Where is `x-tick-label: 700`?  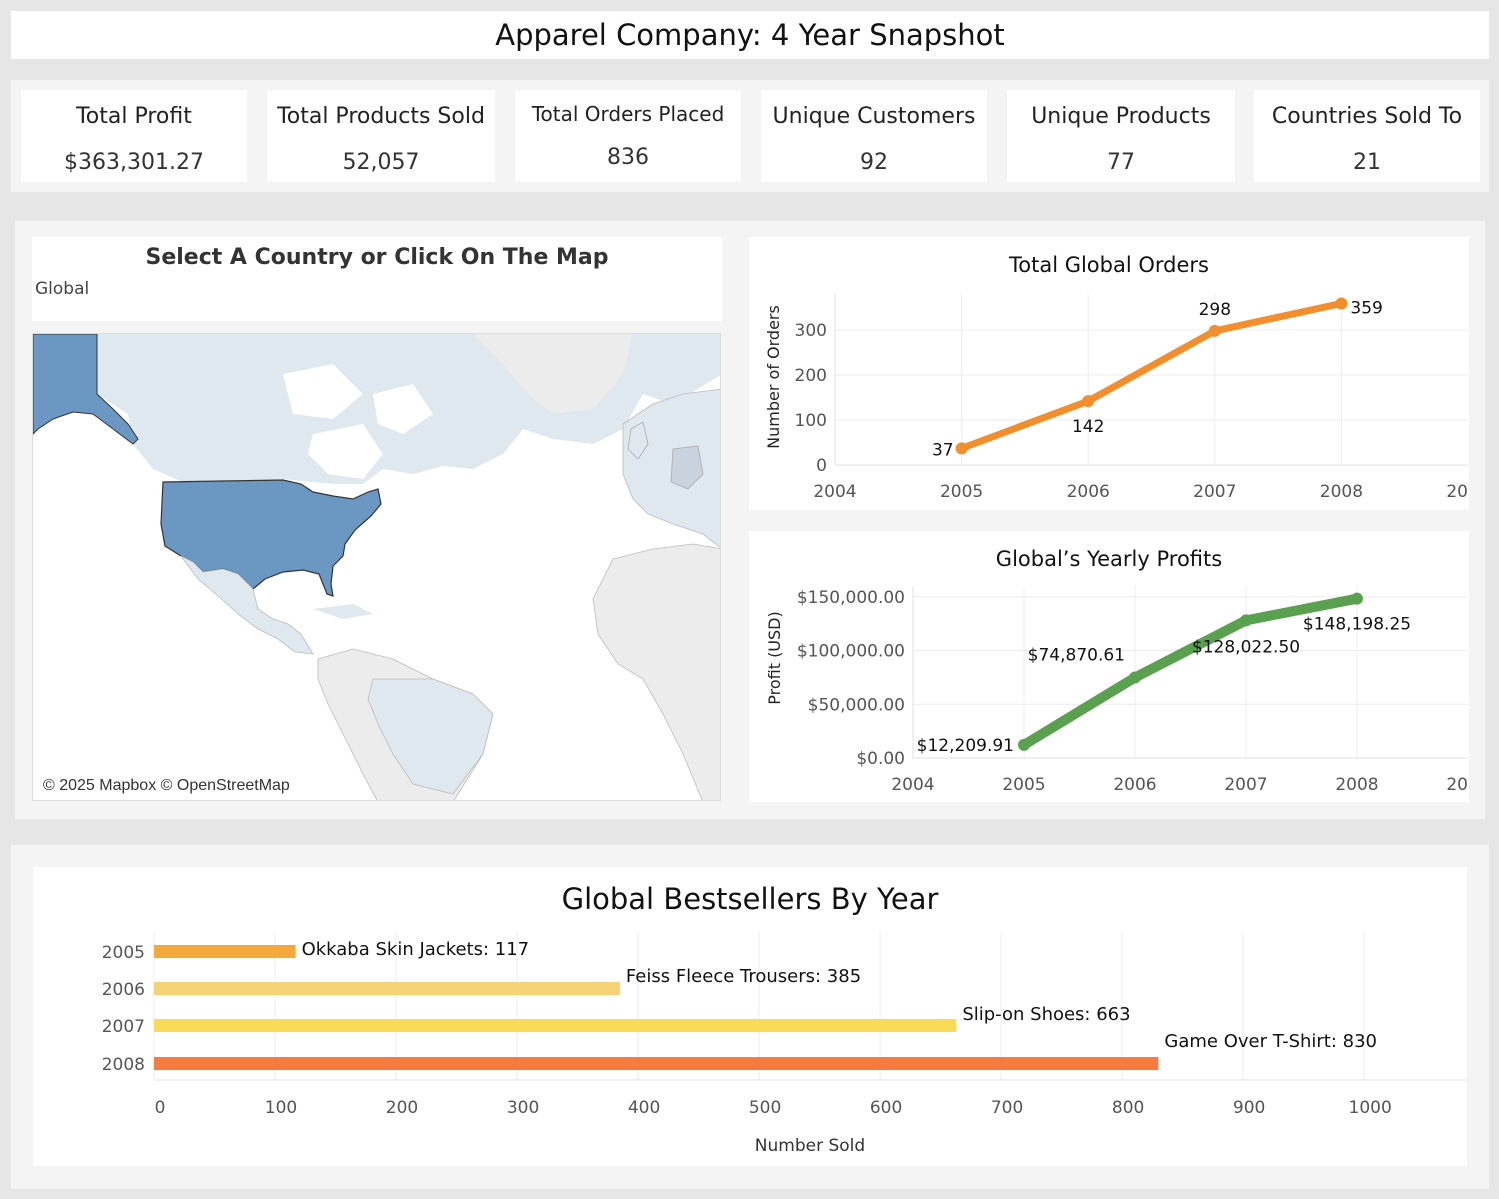 x-tick-label: 700 is located at coordinates (1007, 1108).